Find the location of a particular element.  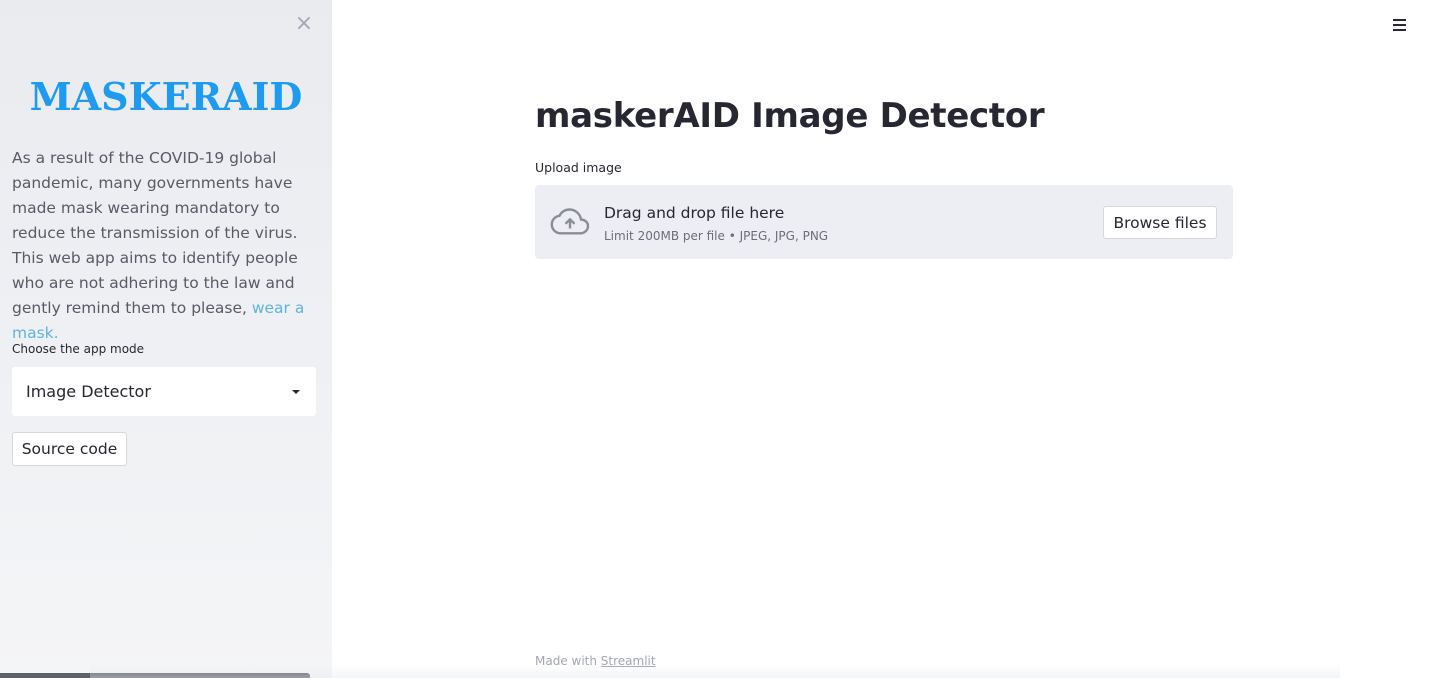

footer-prefix: Made with is located at coordinates (568, 661).